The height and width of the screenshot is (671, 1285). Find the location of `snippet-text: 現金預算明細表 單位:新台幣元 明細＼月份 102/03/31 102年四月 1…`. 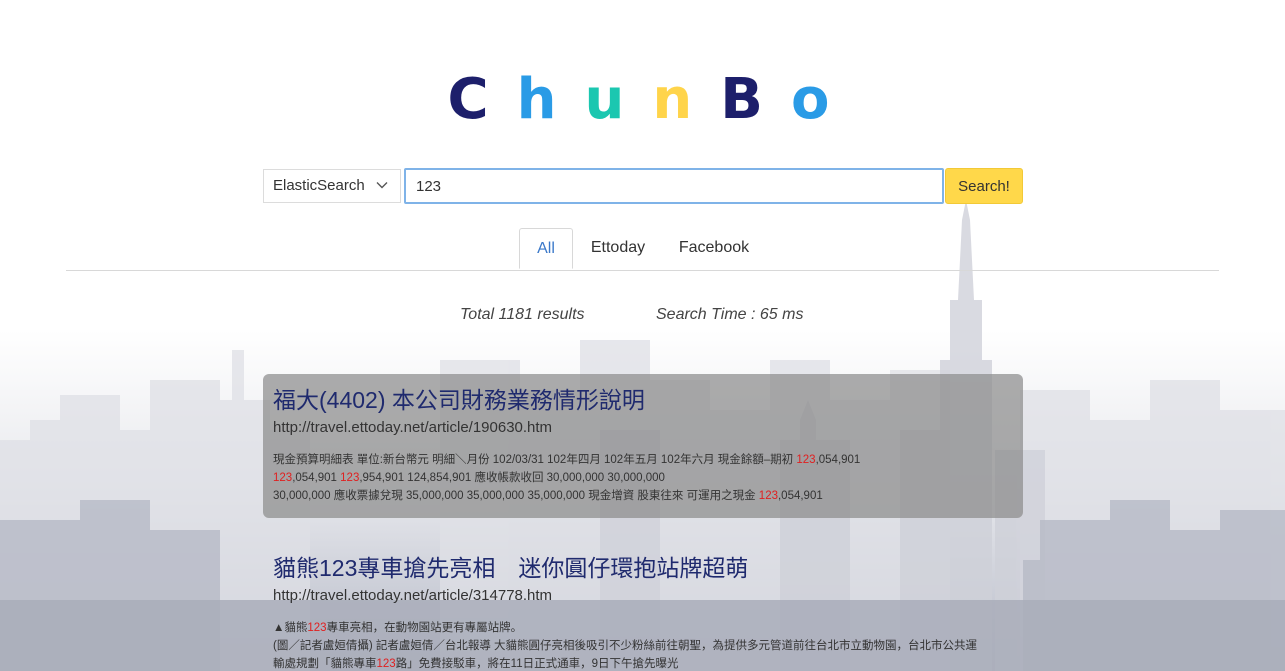

snippet-text: 現金預算明細表 單位:新台幣元 明細＼月份 102/03/31 102年四月 1… is located at coordinates (535, 460).